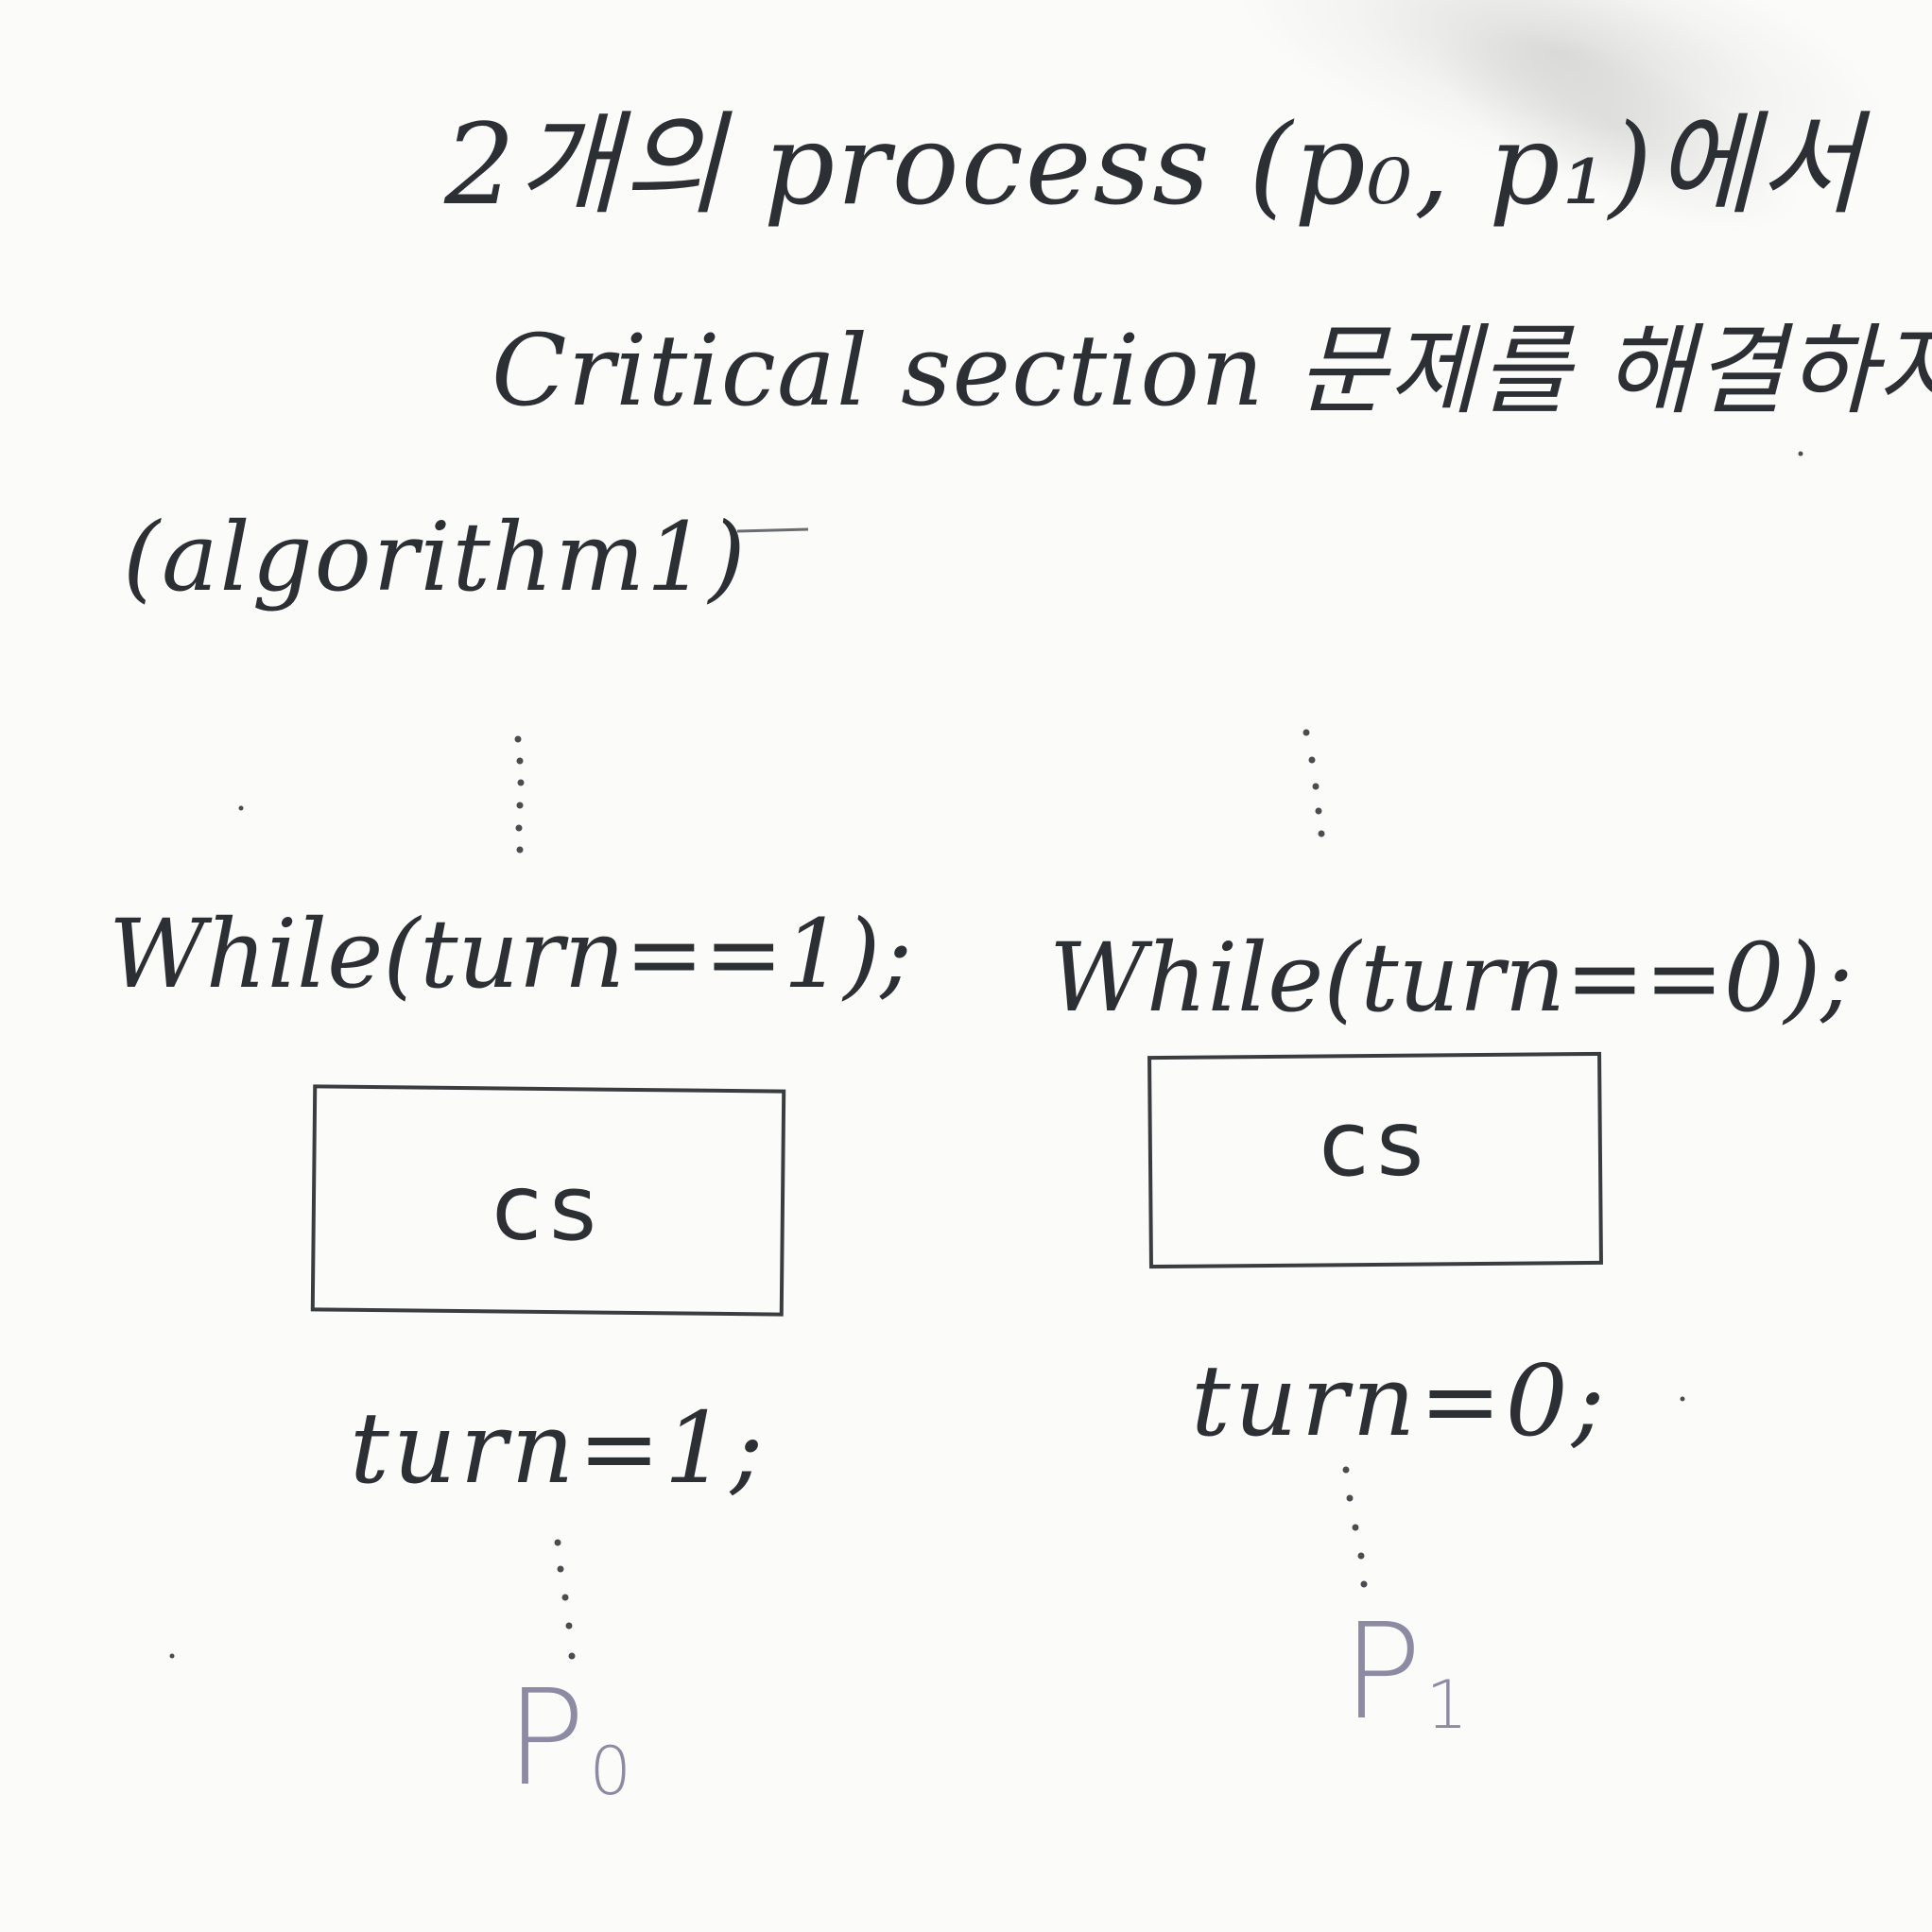 The width and height of the screenshot is (1932, 1932). I want to click on stray-dash, so click(773, 530).